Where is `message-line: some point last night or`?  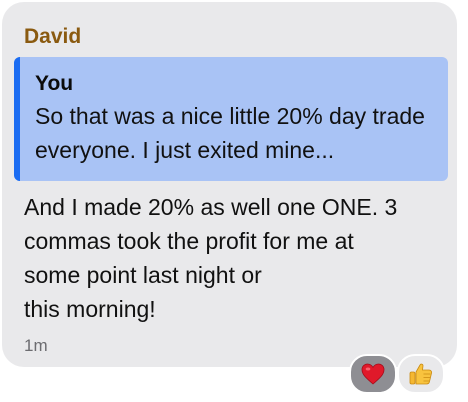
message-line: some point last night or is located at coordinates (143, 275).